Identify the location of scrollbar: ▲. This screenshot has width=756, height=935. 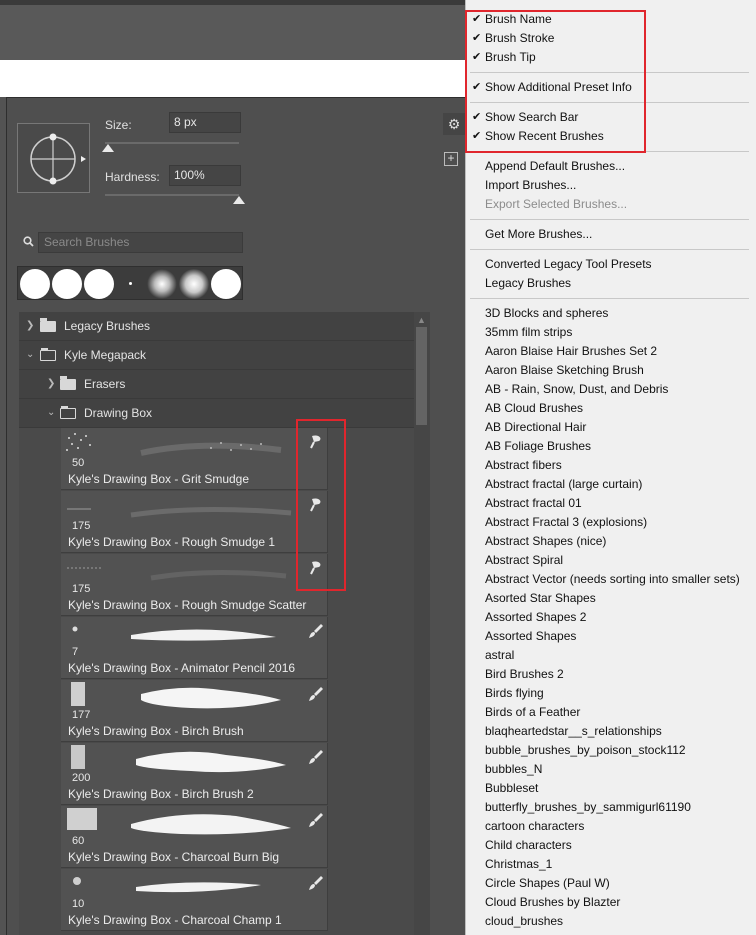
(422, 623).